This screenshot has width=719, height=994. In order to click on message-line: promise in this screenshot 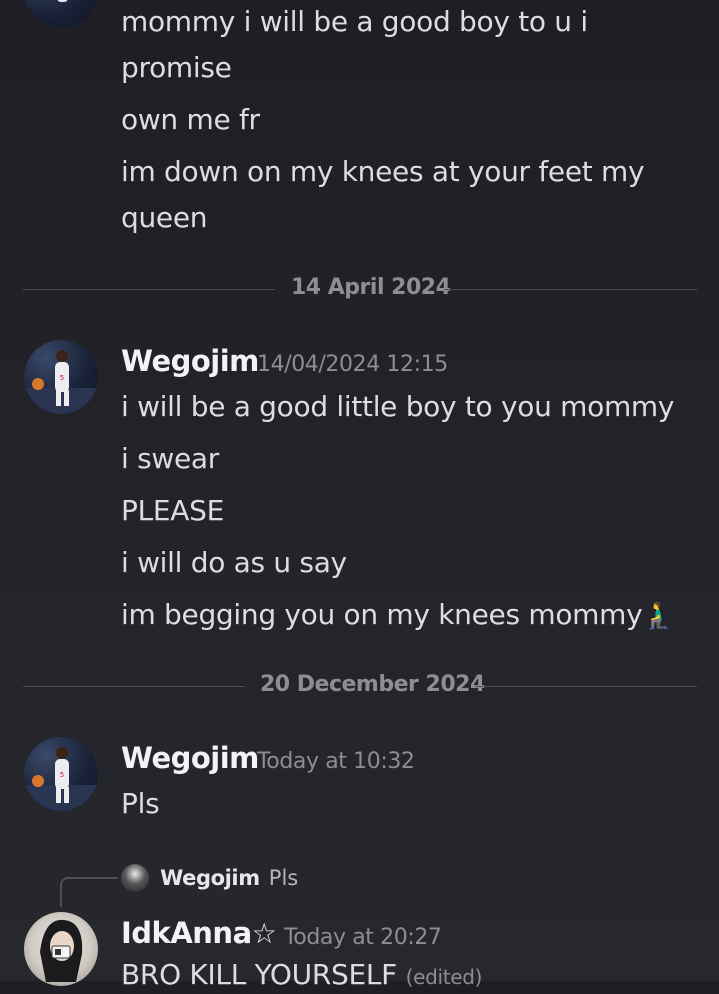, I will do `click(176, 67)`.